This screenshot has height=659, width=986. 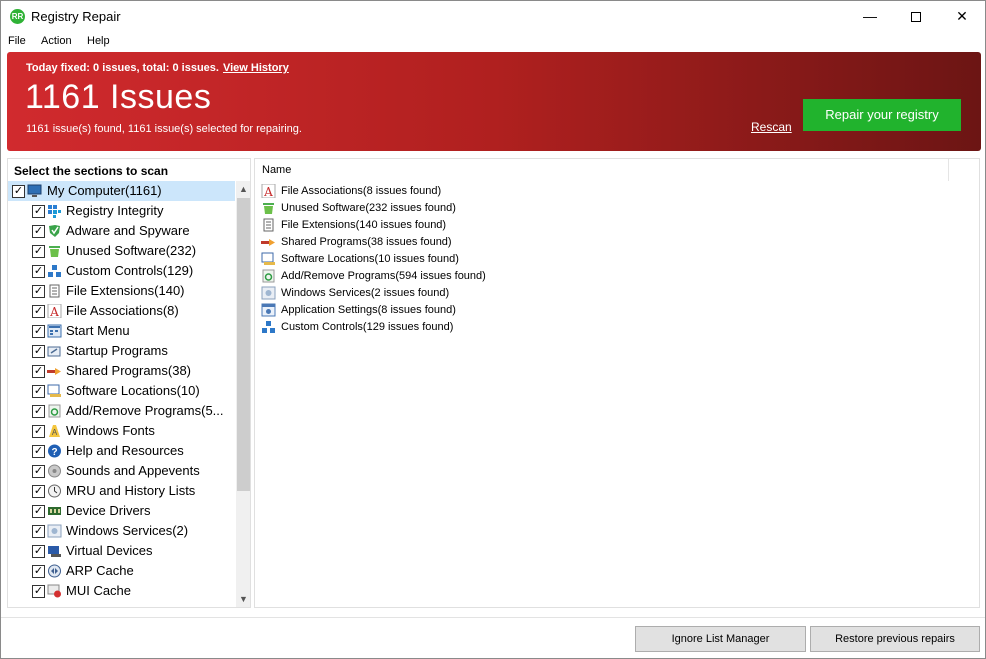 What do you see at coordinates (121, 251) in the screenshot?
I see `tree-item: ✓ Unused Software(232)` at bounding box center [121, 251].